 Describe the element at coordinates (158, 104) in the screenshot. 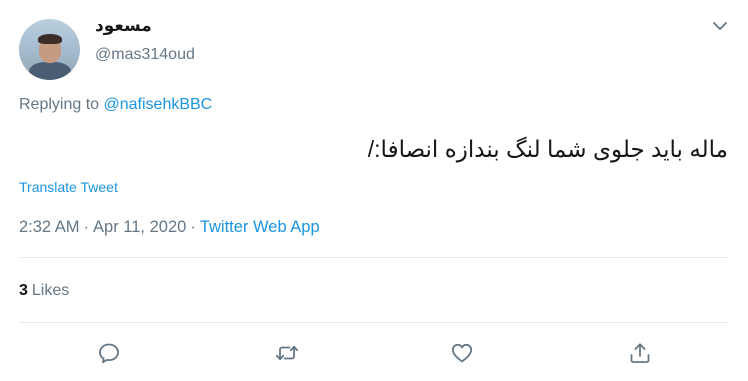

I see `reply-mention-link: @nafisehkBBC` at that location.